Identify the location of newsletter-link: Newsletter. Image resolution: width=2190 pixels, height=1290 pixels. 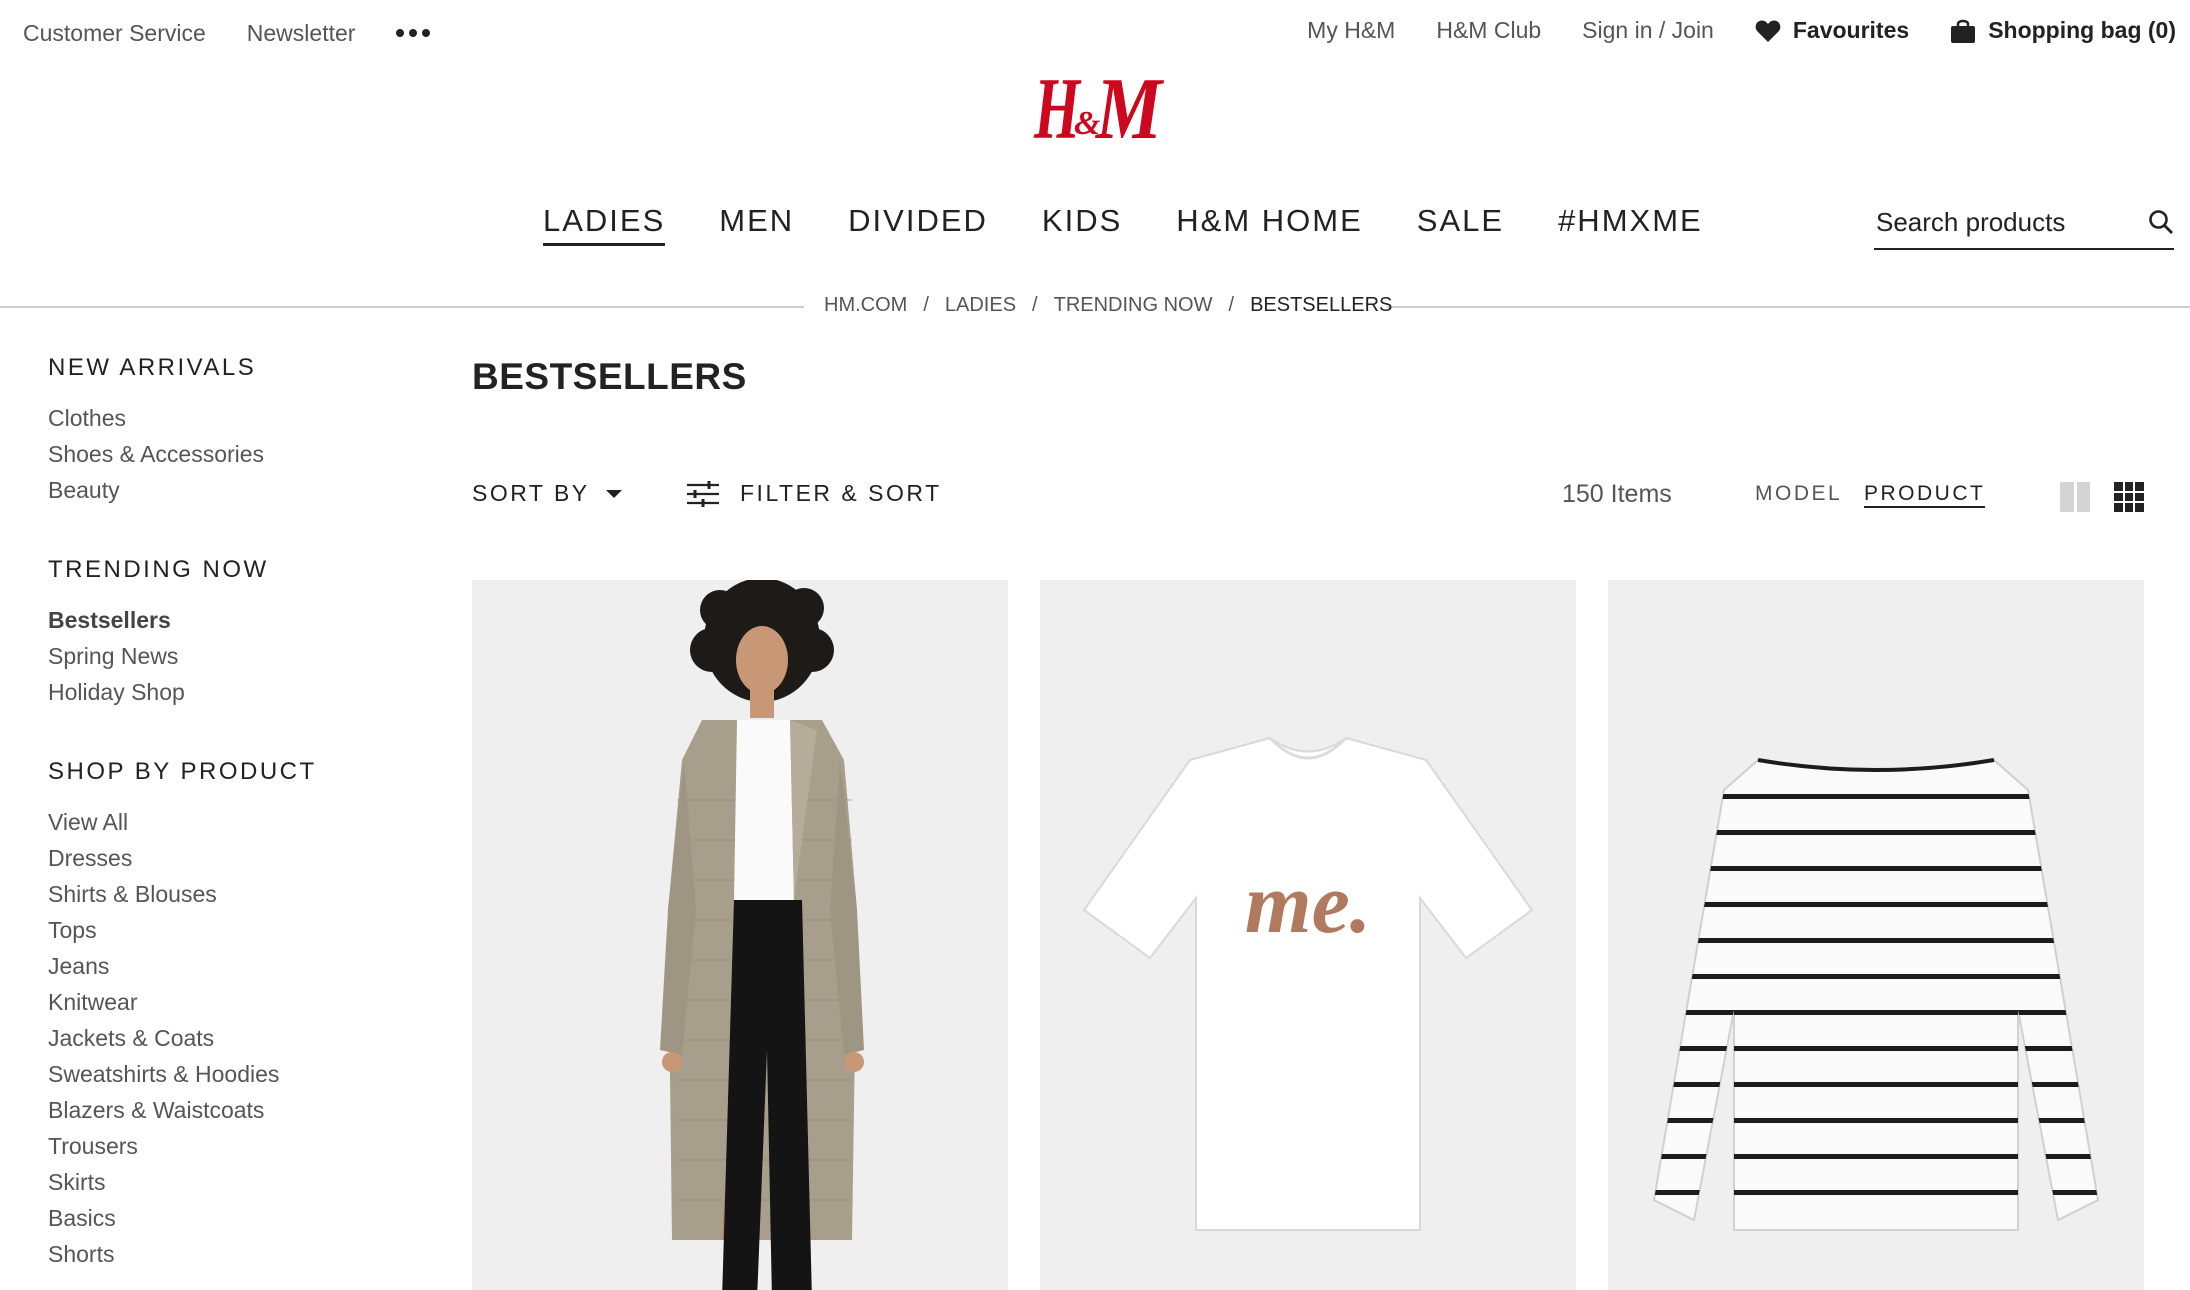
(301, 33).